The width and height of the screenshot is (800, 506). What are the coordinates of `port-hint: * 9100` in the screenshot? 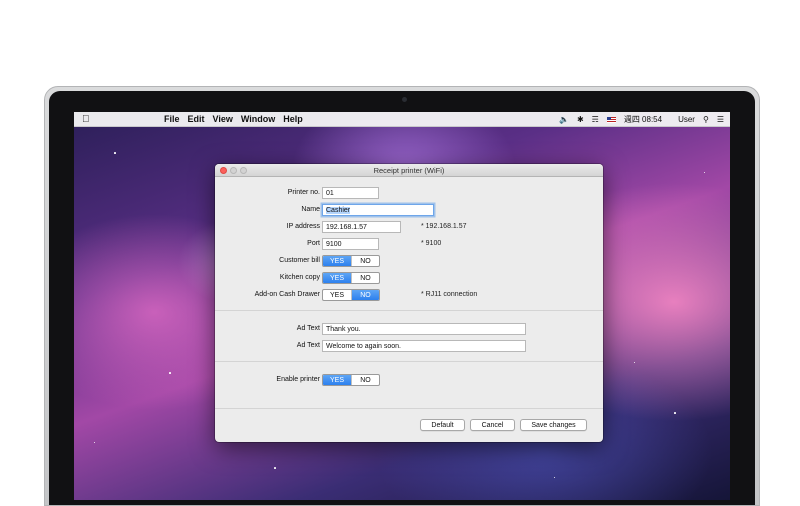 It's located at (431, 243).